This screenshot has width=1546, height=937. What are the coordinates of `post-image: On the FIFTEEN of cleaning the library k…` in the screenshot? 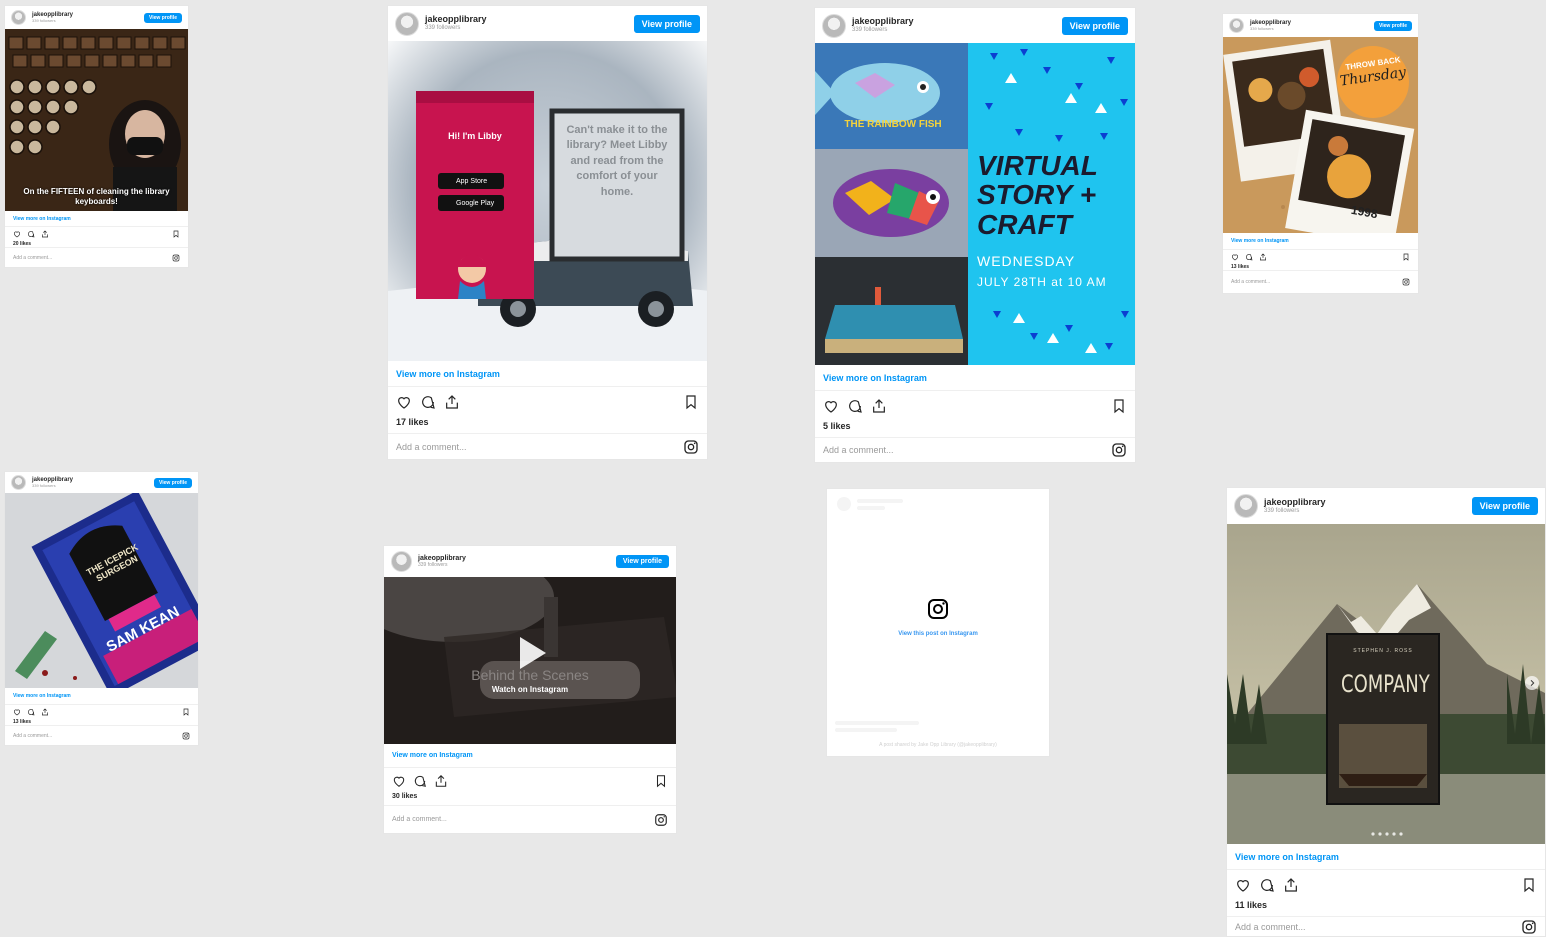 It's located at (96, 120).